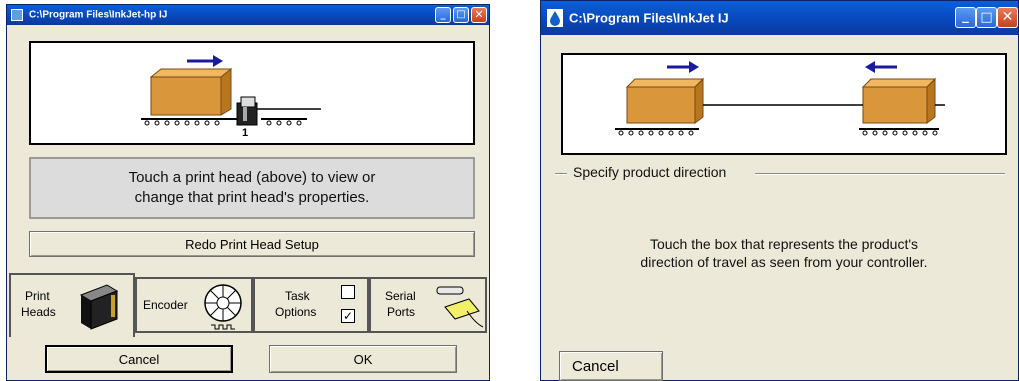 This screenshot has width=1019, height=381. What do you see at coordinates (98, 15) in the screenshot?
I see `left-window-title: C:\Program Files\InkJet-hp IJ` at bounding box center [98, 15].